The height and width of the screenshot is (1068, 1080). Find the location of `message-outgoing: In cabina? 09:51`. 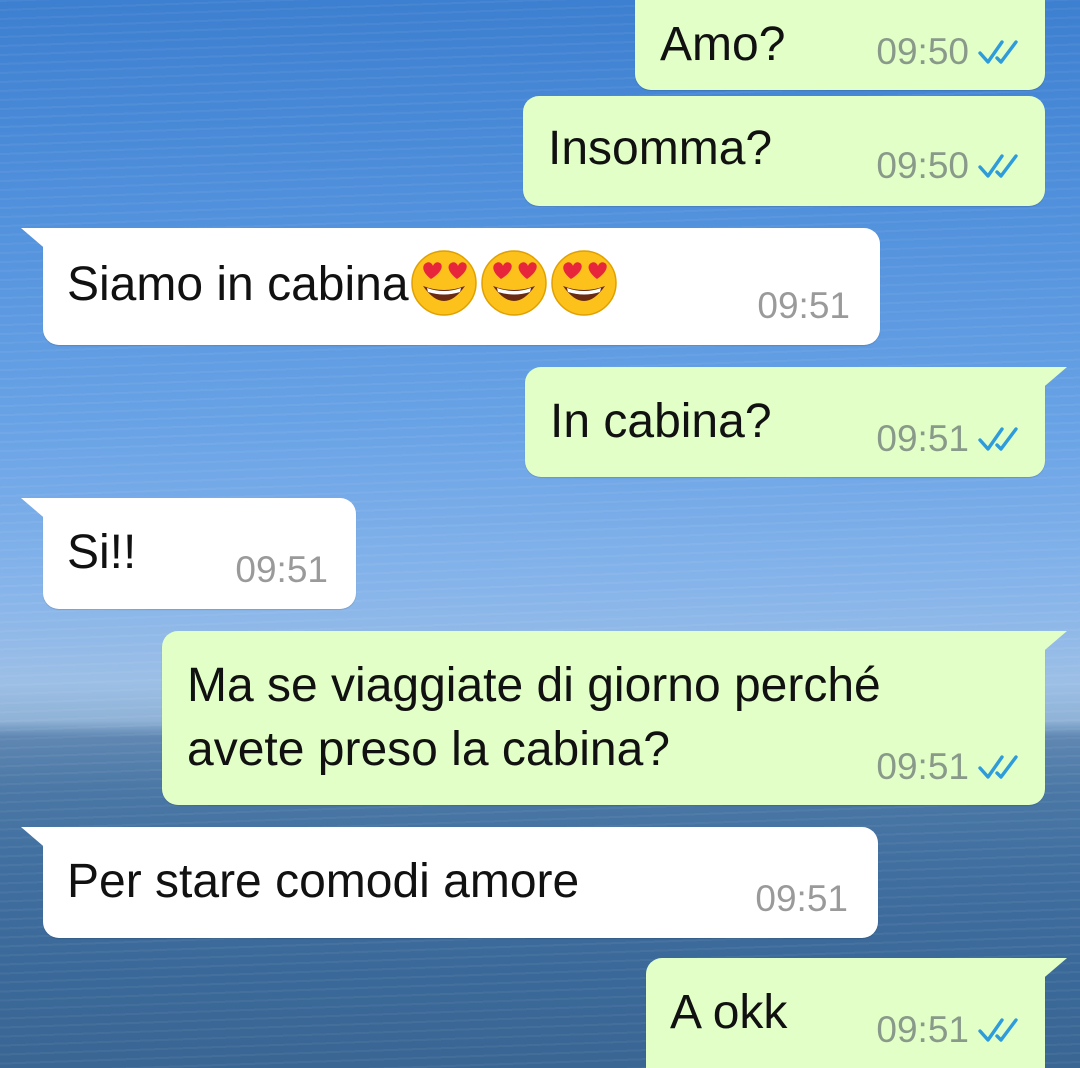

message-outgoing: In cabina? 09:51 is located at coordinates (796, 422).